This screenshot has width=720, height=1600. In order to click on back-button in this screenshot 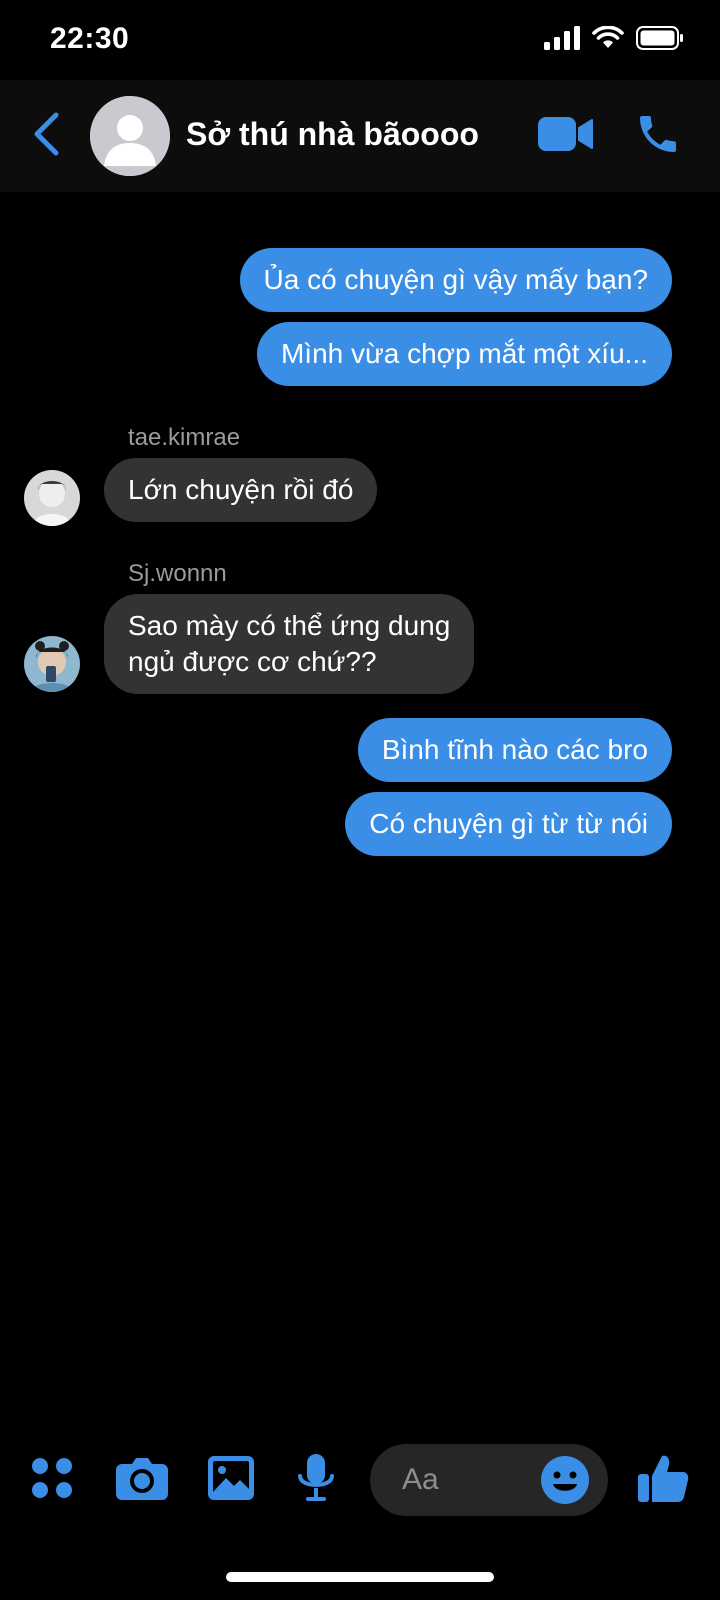, I will do `click(46, 136)`.